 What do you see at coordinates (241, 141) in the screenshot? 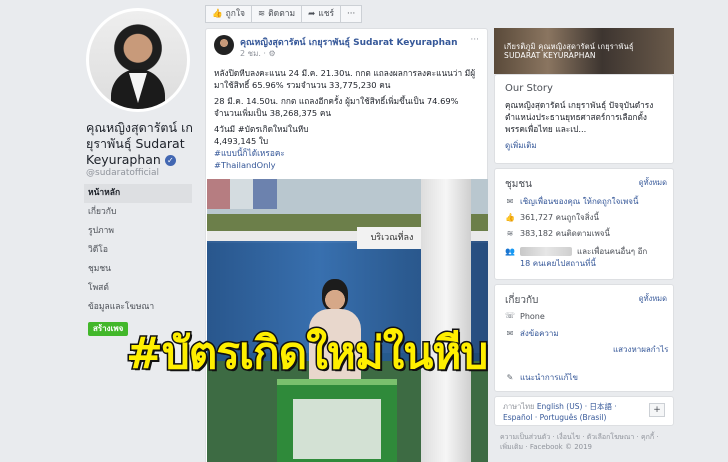
I see `post-line: 4,493,145 ใบ` at bounding box center [241, 141].